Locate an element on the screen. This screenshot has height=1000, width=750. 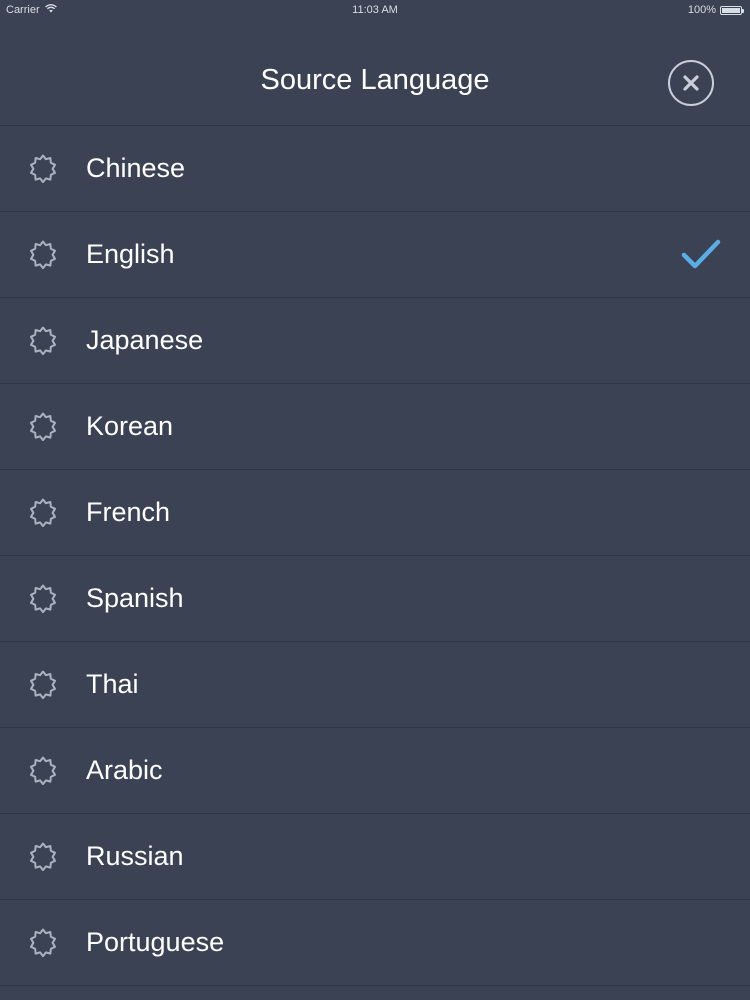
language-label: English is located at coordinates (130, 254).